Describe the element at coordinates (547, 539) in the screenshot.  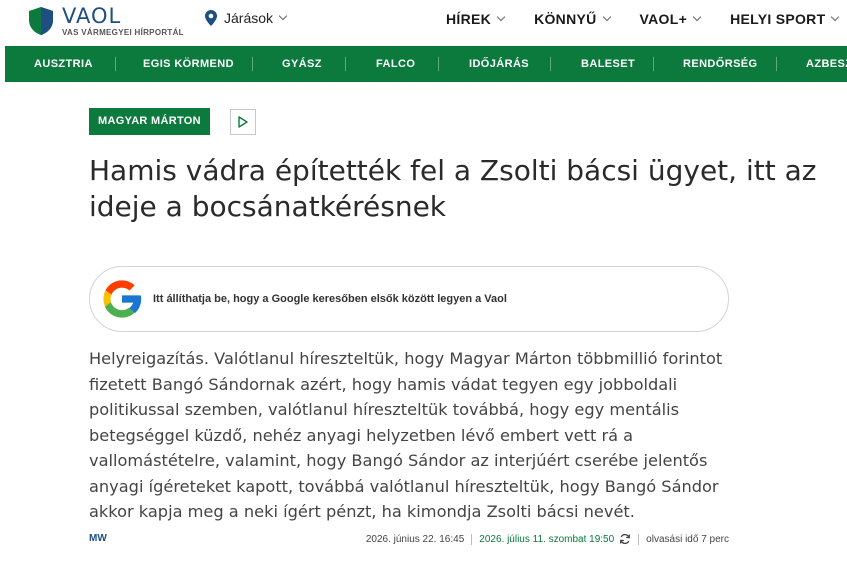
I see `updated-date: 2026. július 11. szombat 19:50` at that location.